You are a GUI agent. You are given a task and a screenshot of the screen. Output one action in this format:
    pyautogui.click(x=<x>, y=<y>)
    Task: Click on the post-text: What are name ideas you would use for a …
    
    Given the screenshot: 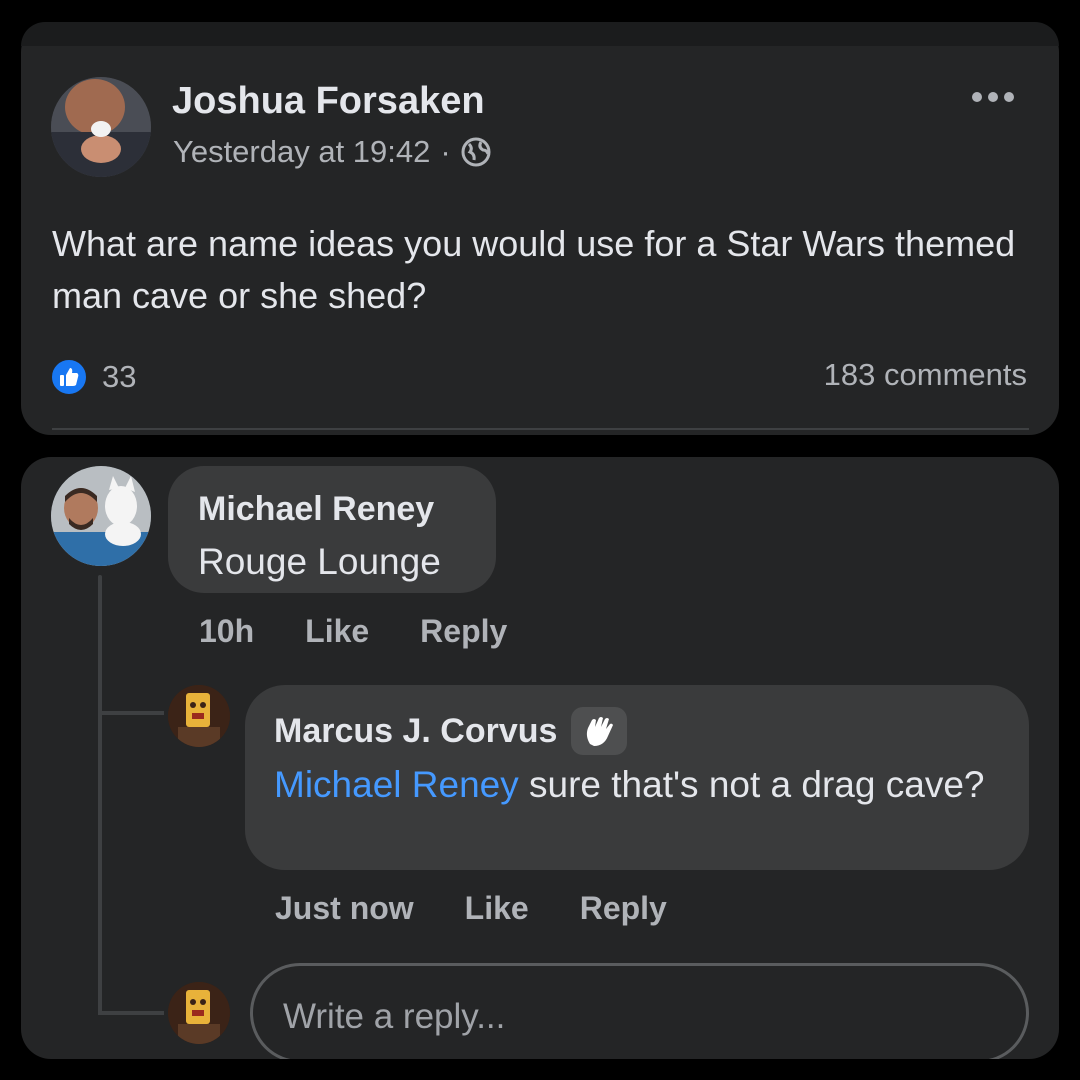 What is the action you would take?
    pyautogui.click(x=534, y=269)
    